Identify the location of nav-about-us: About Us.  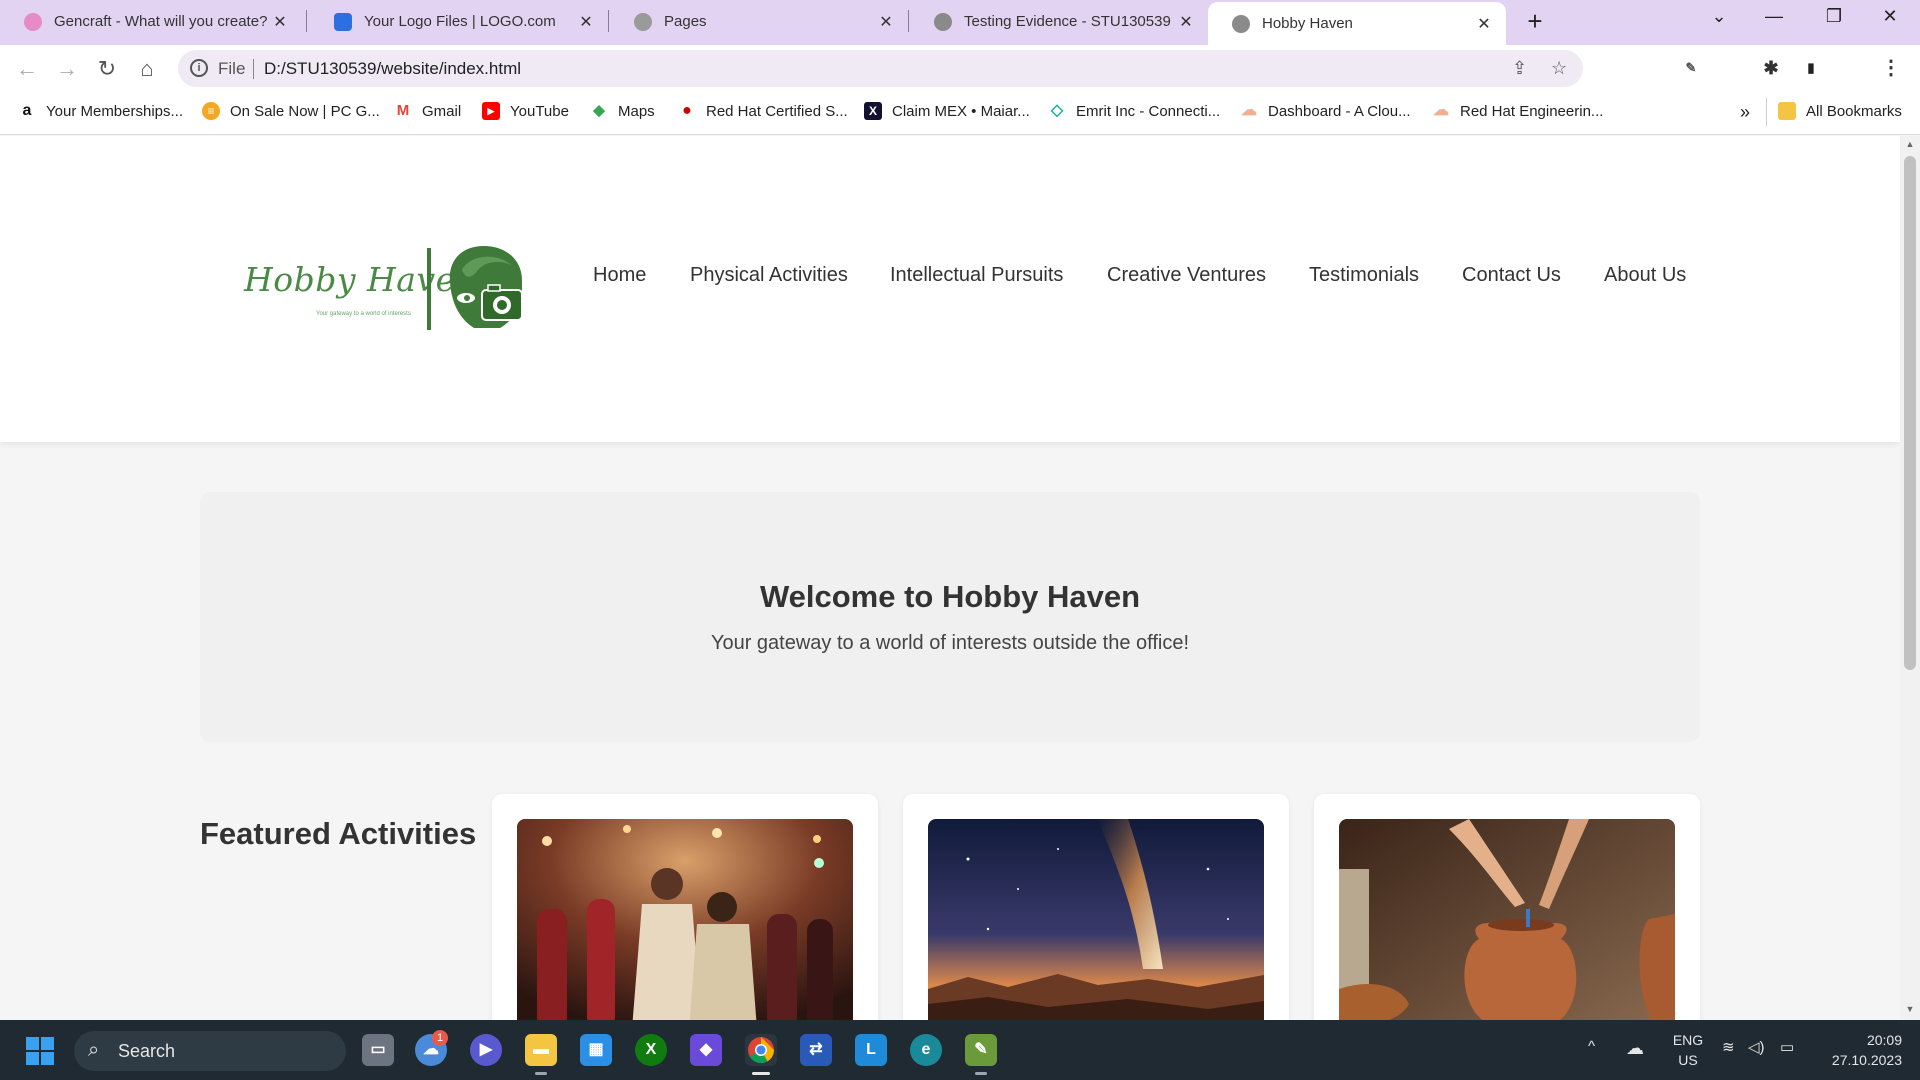
(1645, 275).